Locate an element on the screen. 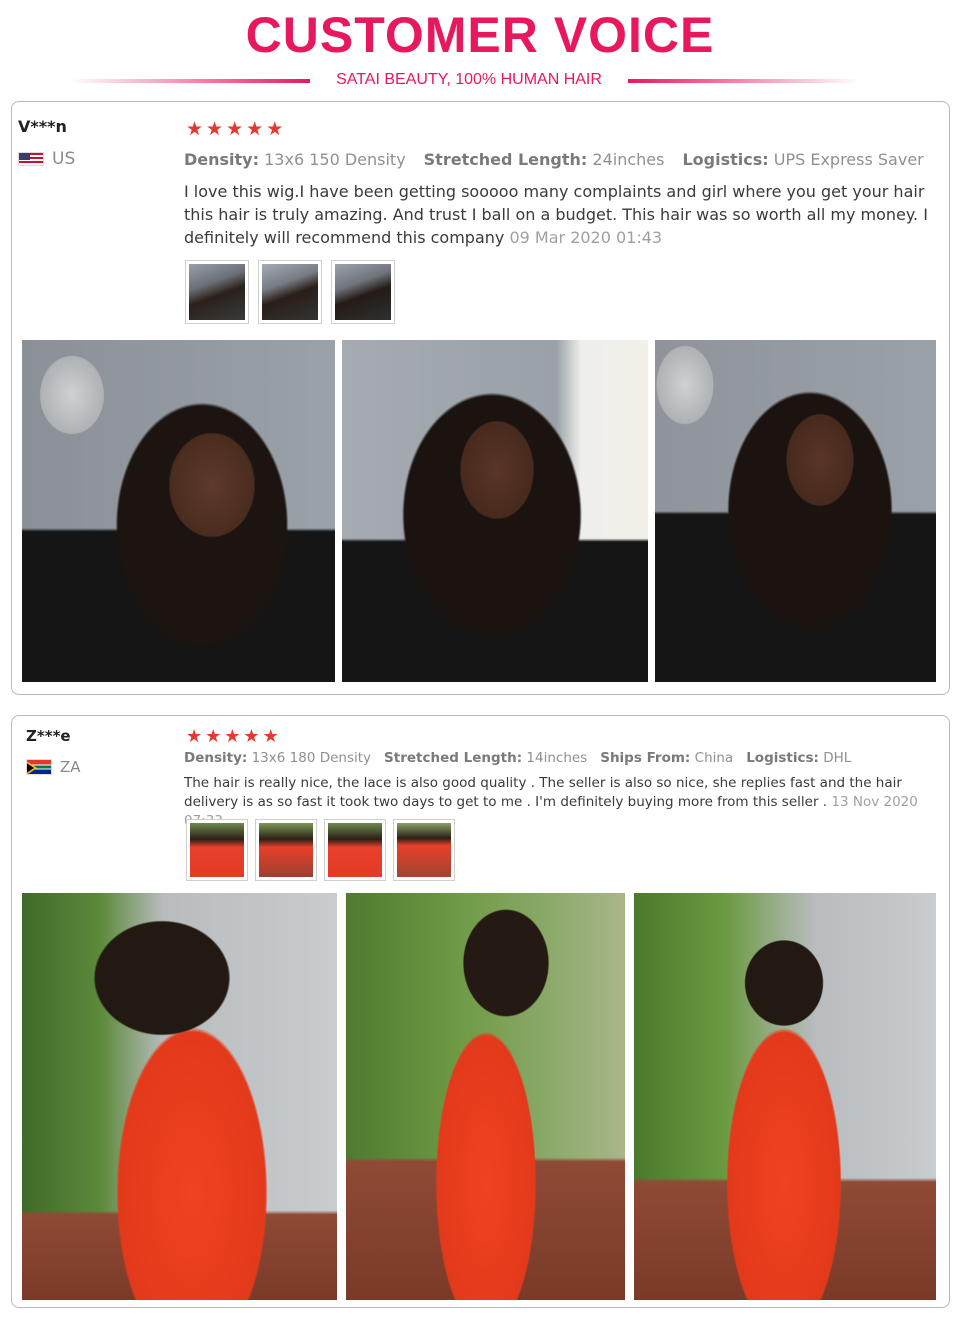  header-divider-right is located at coordinates (744, 81).